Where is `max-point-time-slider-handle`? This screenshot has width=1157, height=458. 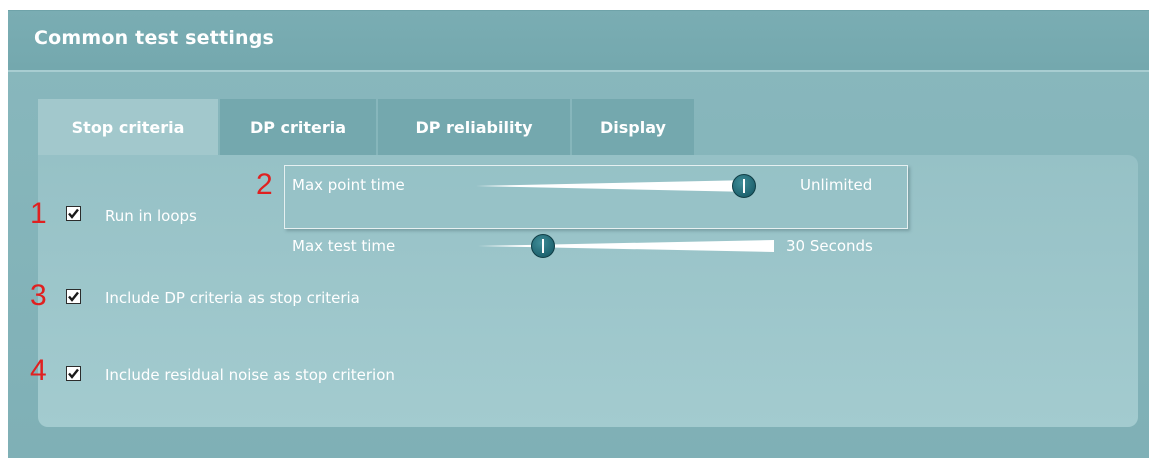 max-point-time-slider-handle is located at coordinates (743, 186).